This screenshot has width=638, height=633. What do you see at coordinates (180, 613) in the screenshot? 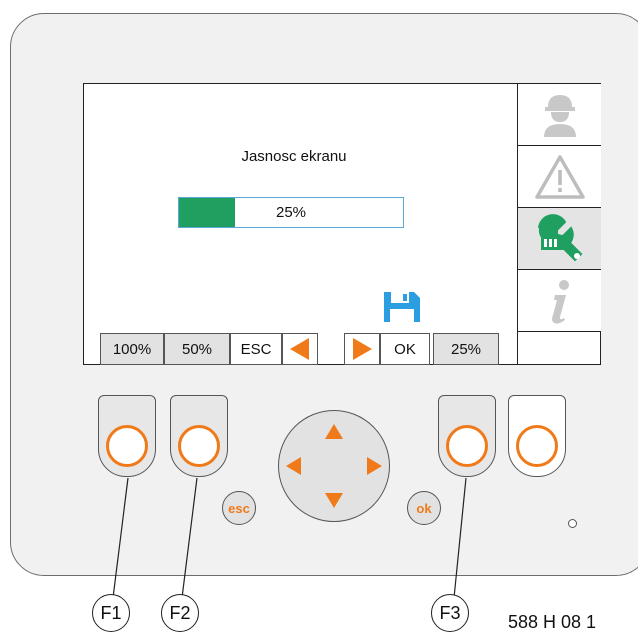
I see `callout-f2: F2` at bounding box center [180, 613].